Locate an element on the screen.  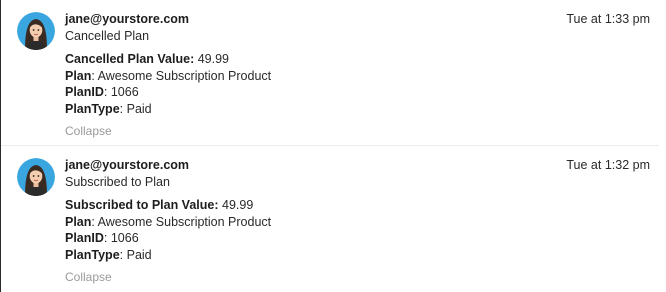
property-key: Cancelled Plan Value is located at coordinates (128, 59).